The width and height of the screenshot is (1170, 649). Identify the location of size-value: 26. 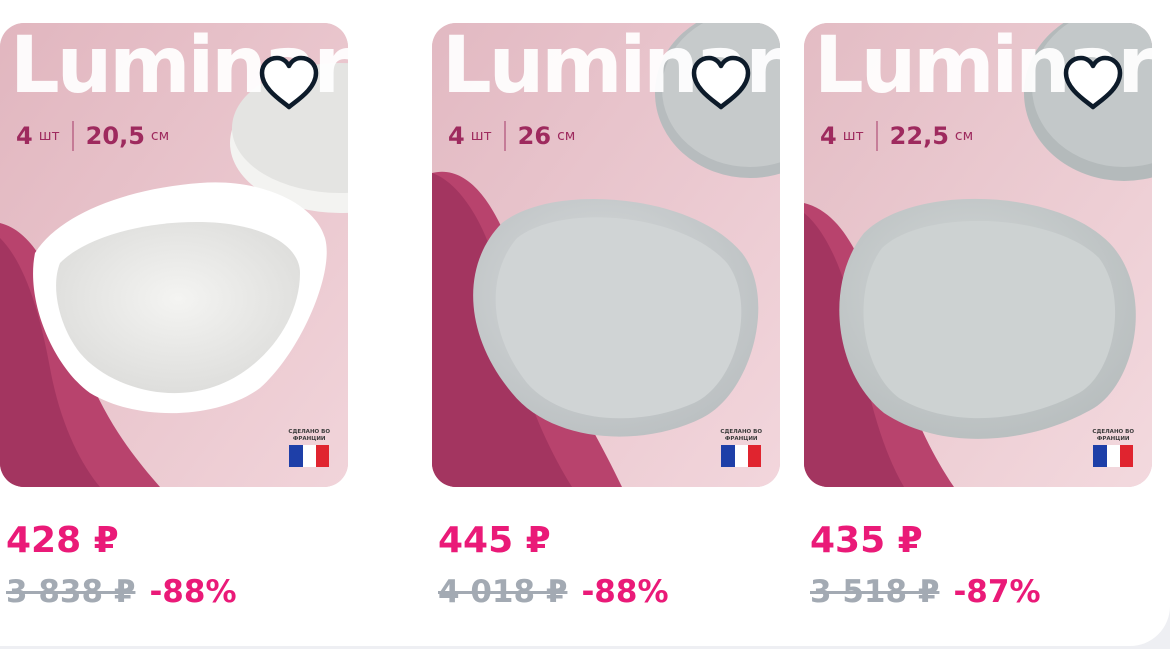
(534, 136).